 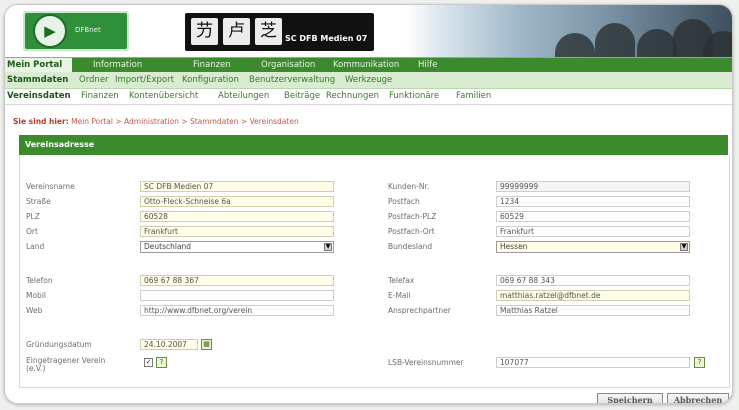 What do you see at coordinates (593, 231) in the screenshot?
I see `postfach-ort-input: Frankfurt` at bounding box center [593, 231].